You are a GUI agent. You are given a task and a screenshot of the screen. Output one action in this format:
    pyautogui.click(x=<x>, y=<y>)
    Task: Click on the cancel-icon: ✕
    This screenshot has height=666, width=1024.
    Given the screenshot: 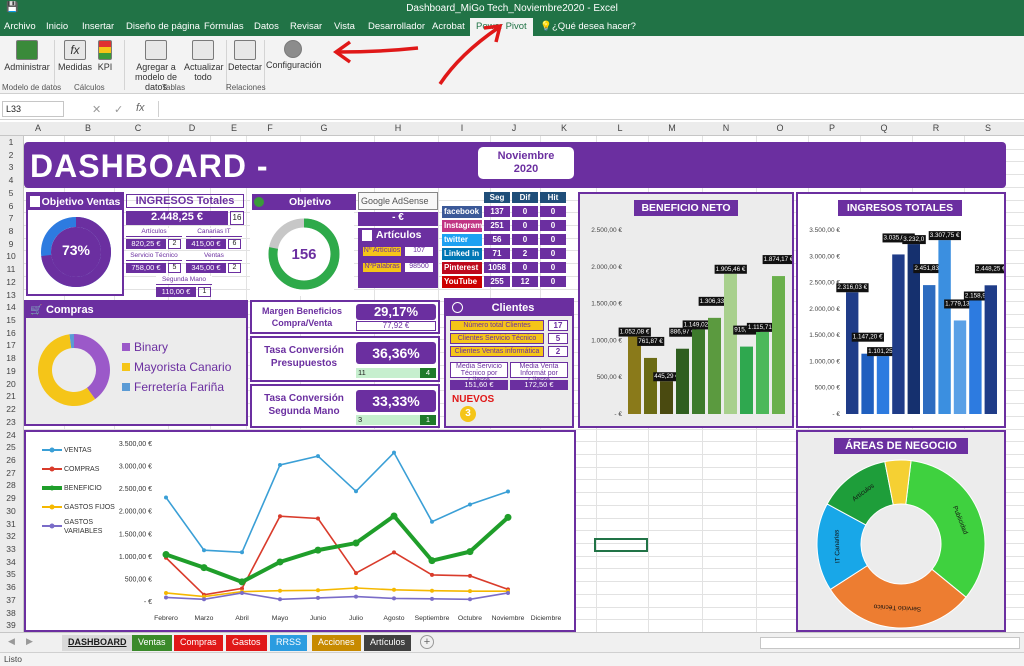 What is the action you would take?
    pyautogui.click(x=96, y=109)
    